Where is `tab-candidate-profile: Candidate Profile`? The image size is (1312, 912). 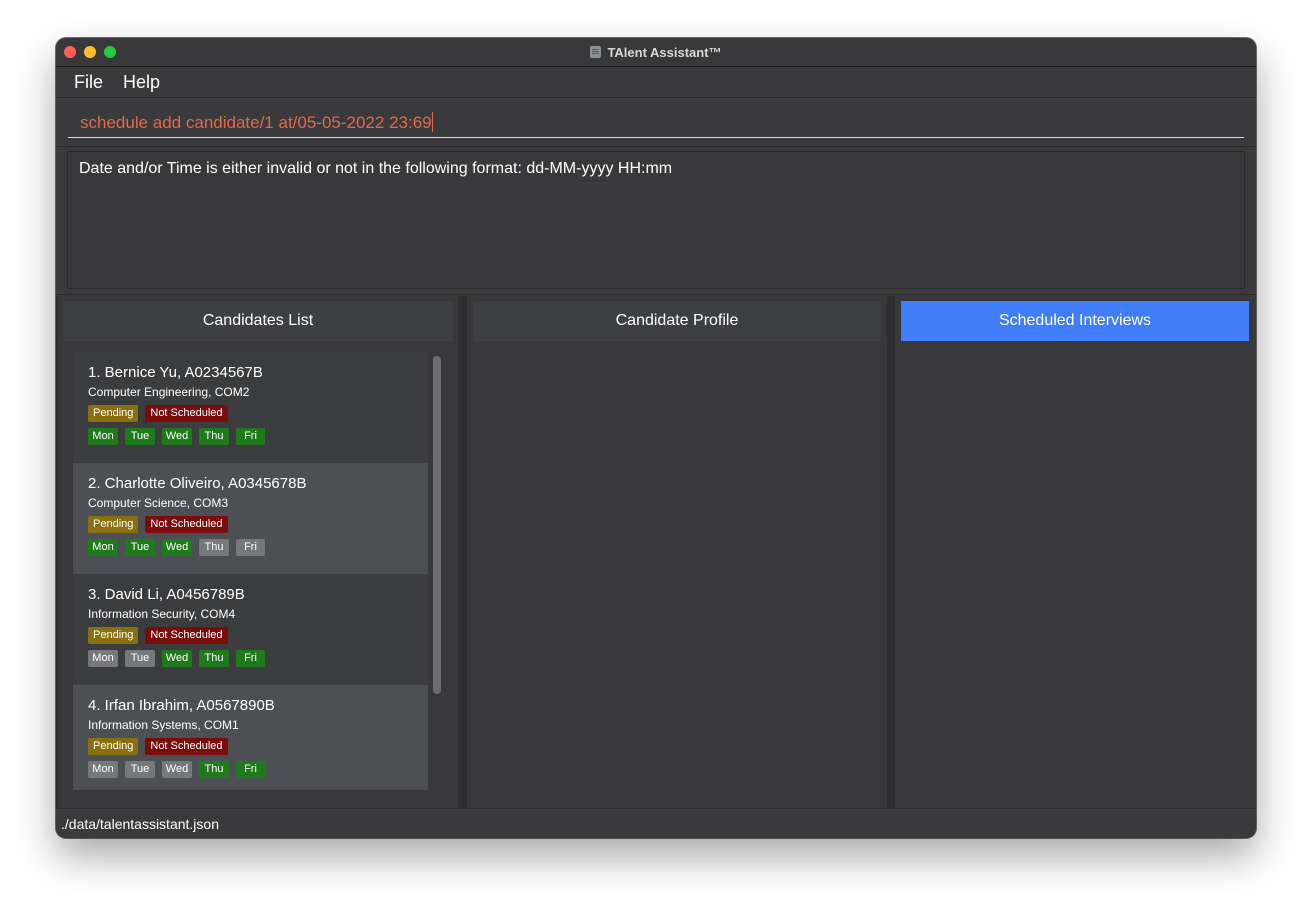 tab-candidate-profile: Candidate Profile is located at coordinates (677, 321).